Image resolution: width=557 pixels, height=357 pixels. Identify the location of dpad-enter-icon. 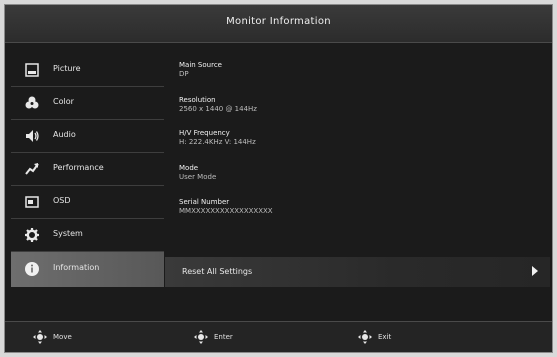
(201, 337).